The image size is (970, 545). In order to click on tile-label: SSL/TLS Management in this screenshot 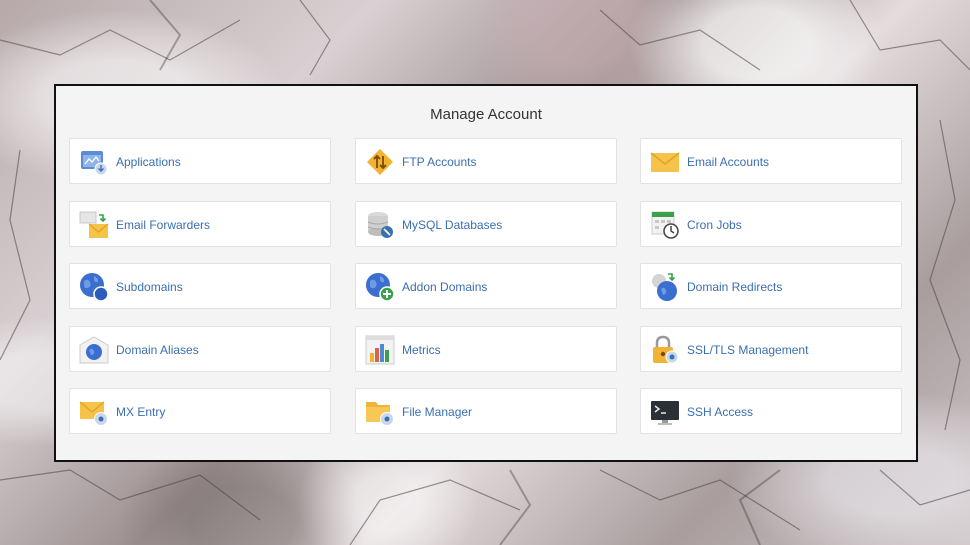, I will do `click(748, 350)`.